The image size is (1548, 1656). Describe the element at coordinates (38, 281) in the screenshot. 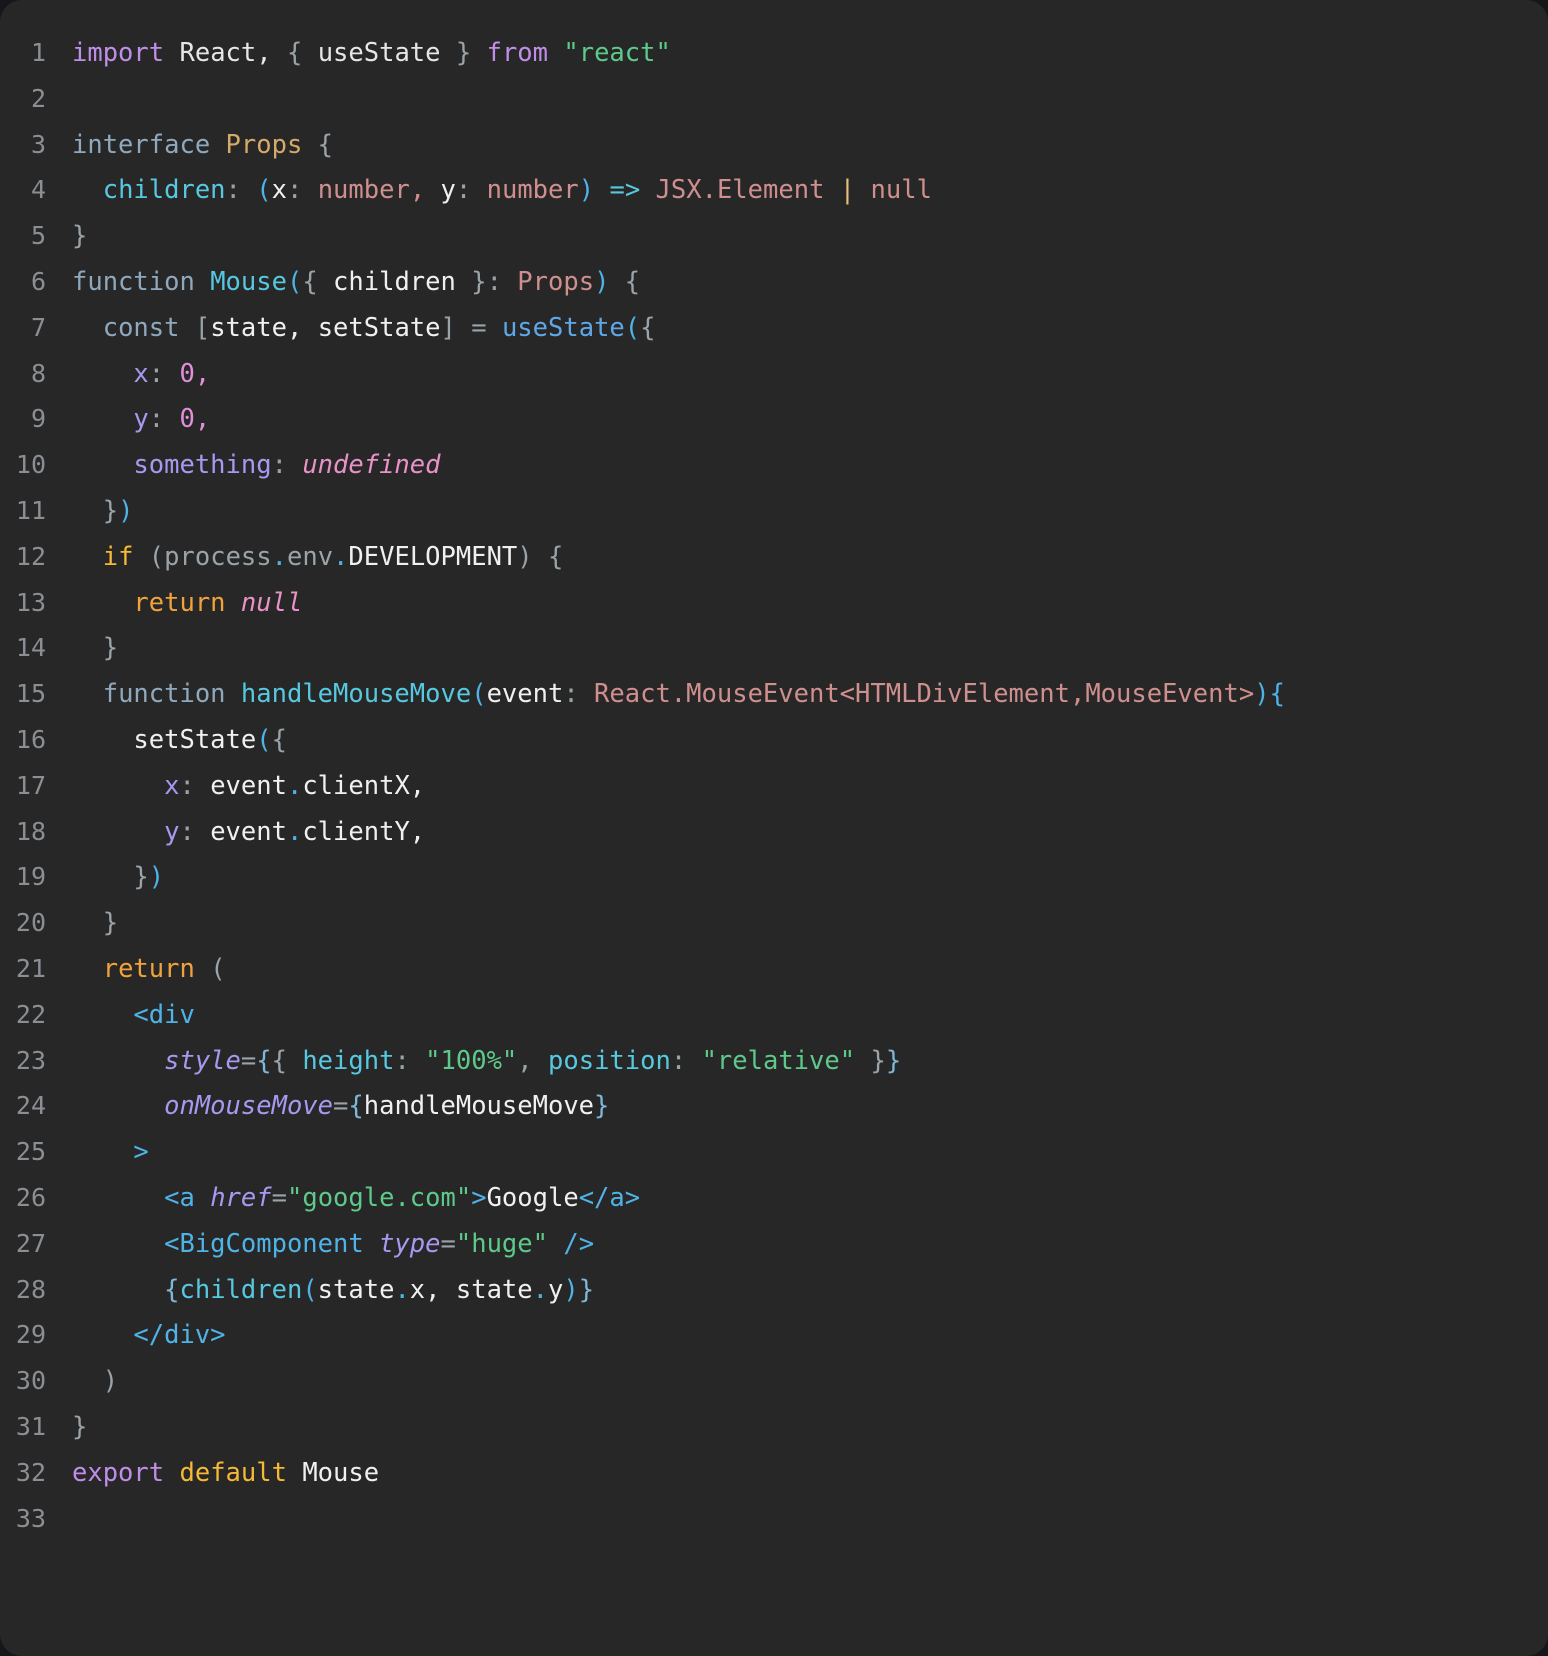

I see `line-number: 6` at that location.